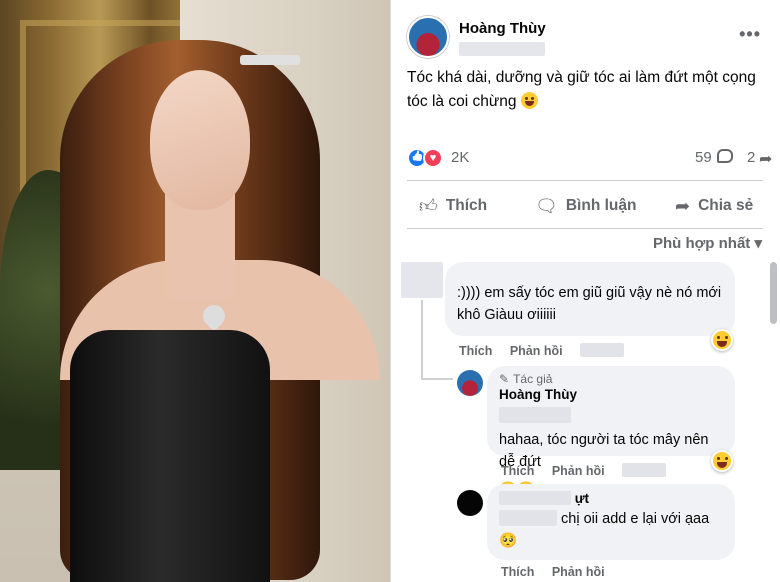 The height and width of the screenshot is (582, 780). I want to click on reply-like-link: Thích, so click(517, 471).